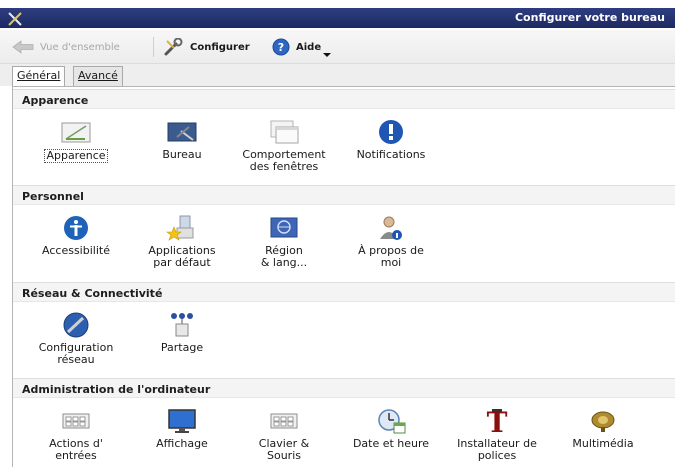  I want to click on module-date-time: Date et heure, so click(391, 428).